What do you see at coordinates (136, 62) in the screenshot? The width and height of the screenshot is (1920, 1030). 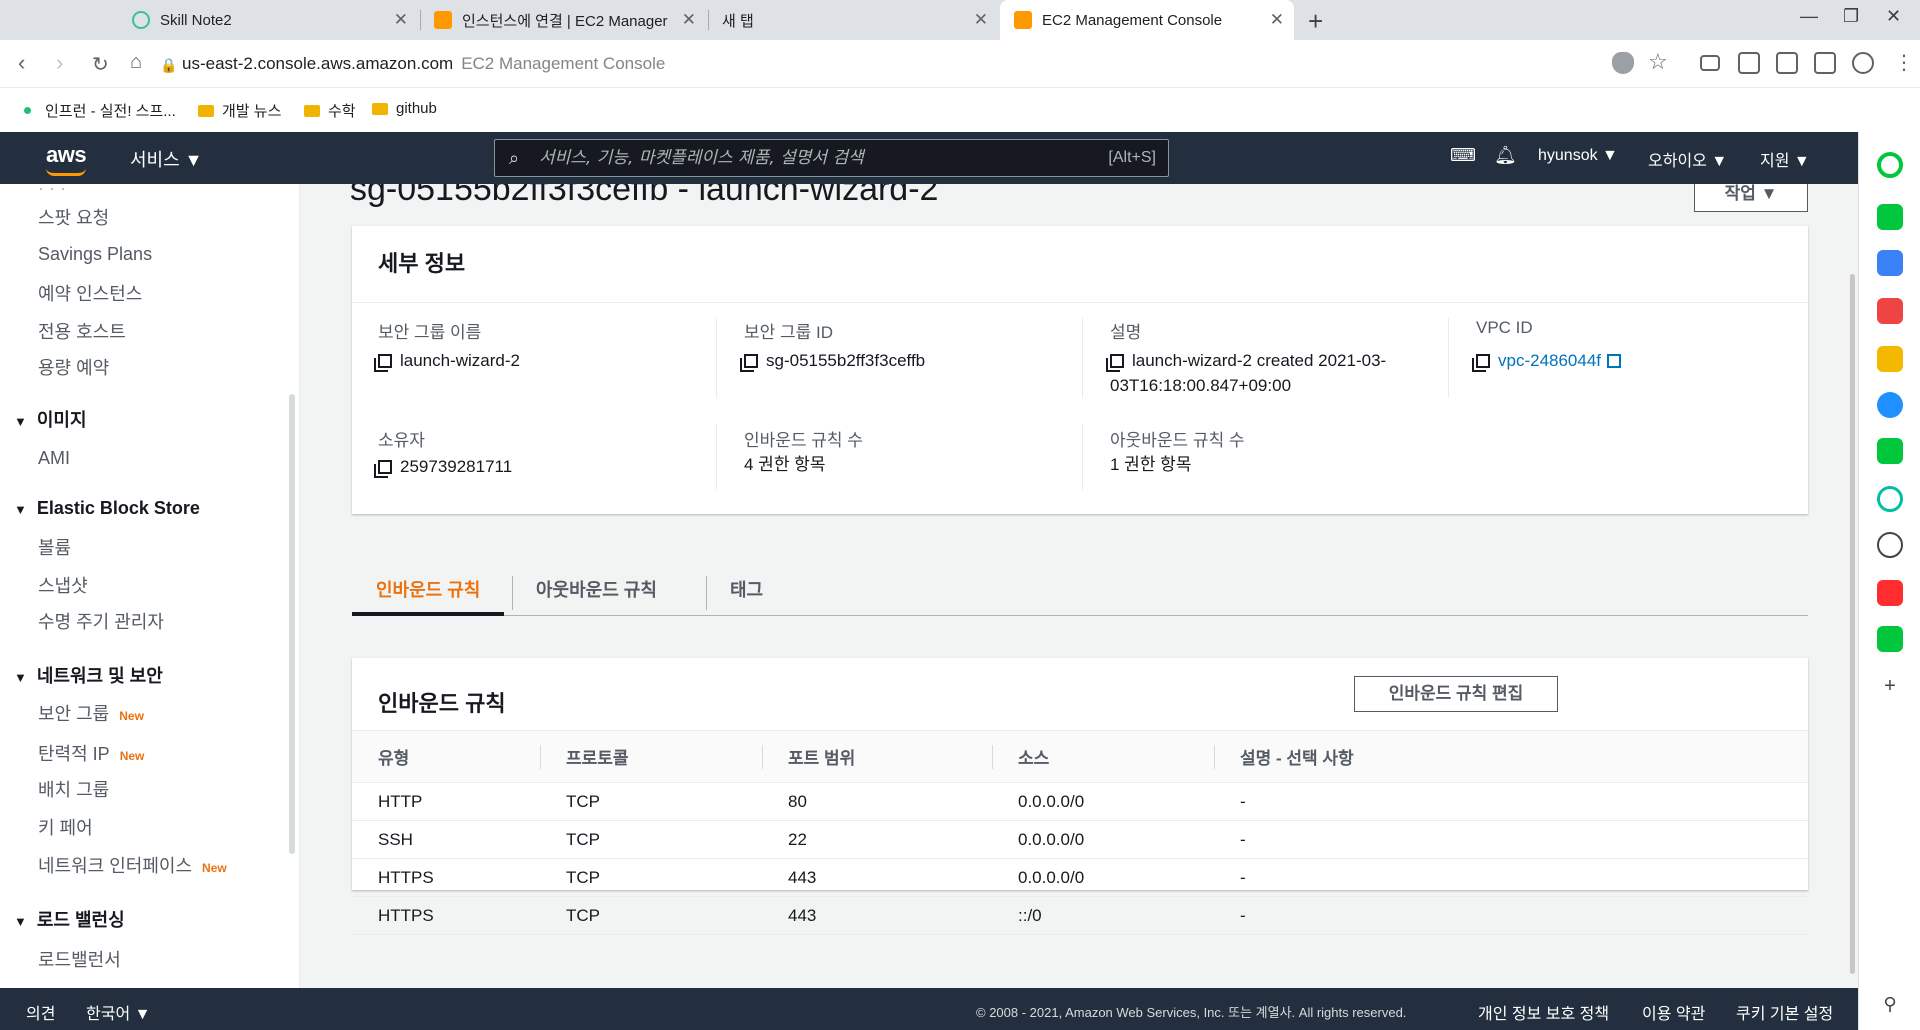 I see `home-icon: ⌂` at bounding box center [136, 62].